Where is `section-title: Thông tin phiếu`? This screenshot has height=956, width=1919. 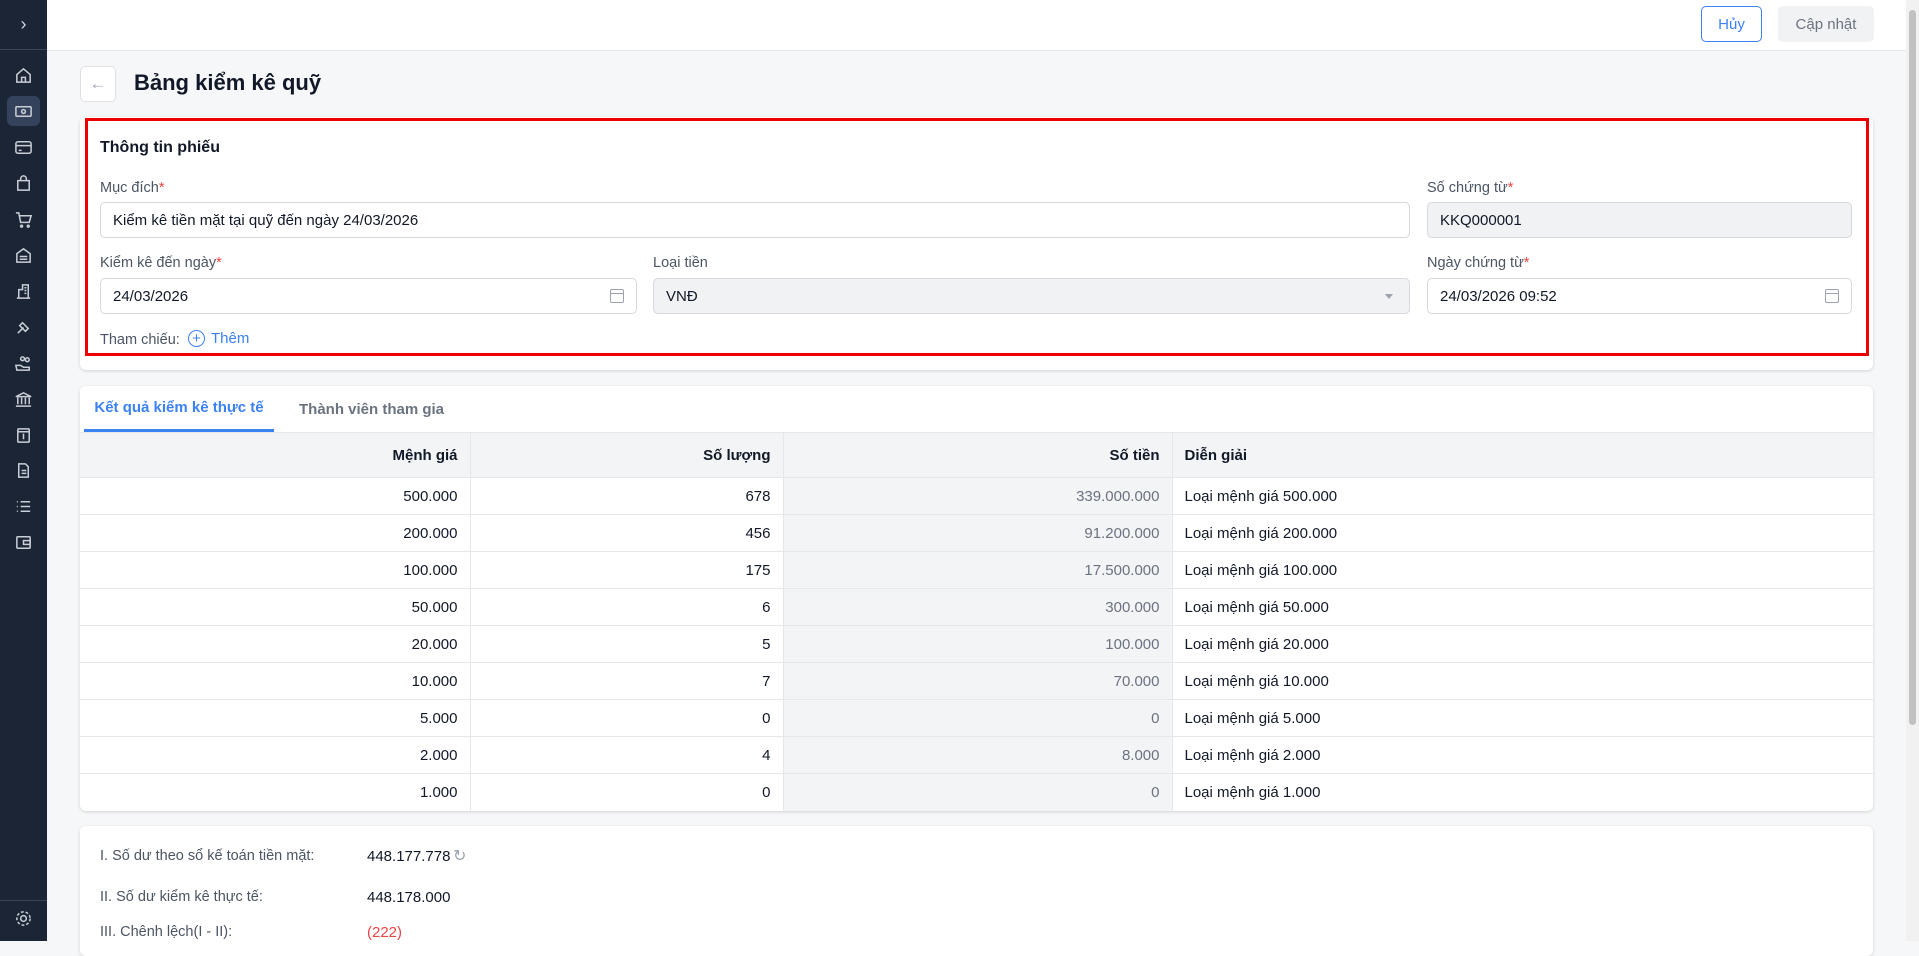
section-title: Thông tin phiếu is located at coordinates (160, 147).